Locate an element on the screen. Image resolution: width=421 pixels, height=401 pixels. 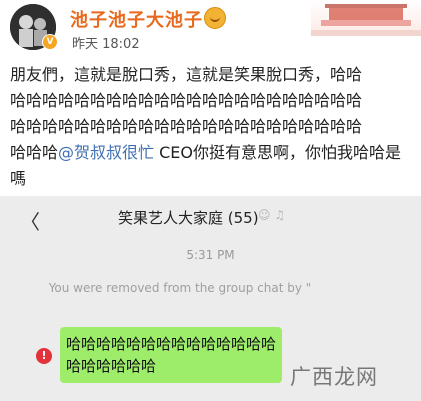
mention-link: @贺叔叔很忙 is located at coordinates (106, 152).